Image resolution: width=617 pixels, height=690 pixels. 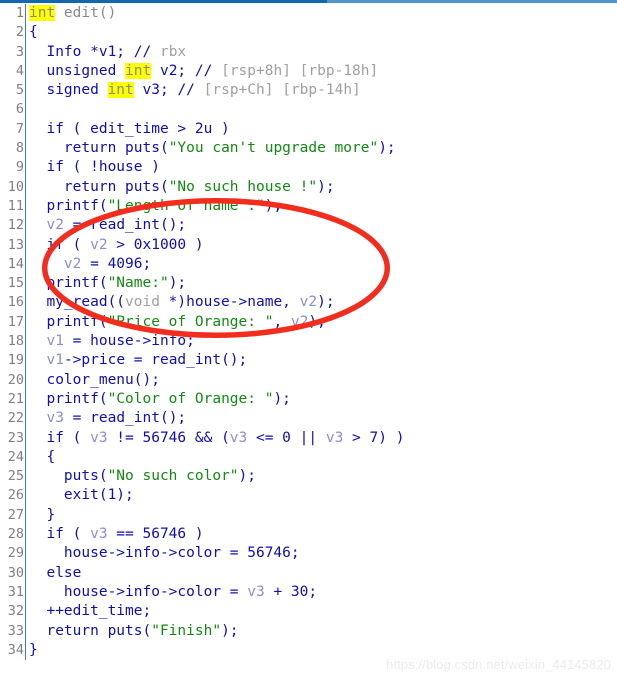 What do you see at coordinates (42, 13) in the screenshot?
I see `code-token: int` at bounding box center [42, 13].